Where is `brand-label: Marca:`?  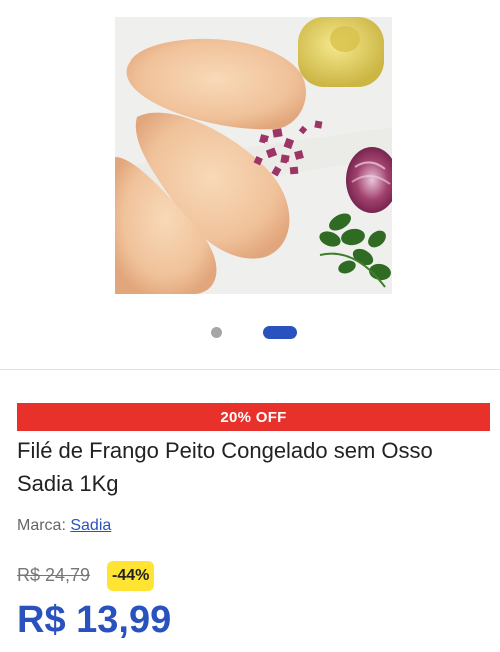 brand-label: Marca: is located at coordinates (41, 525).